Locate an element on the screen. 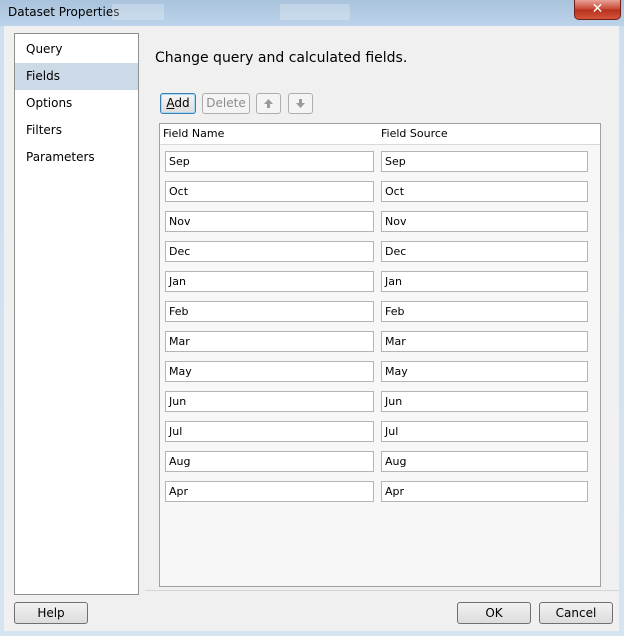  nav-item-filters: Filters is located at coordinates (76, 130).